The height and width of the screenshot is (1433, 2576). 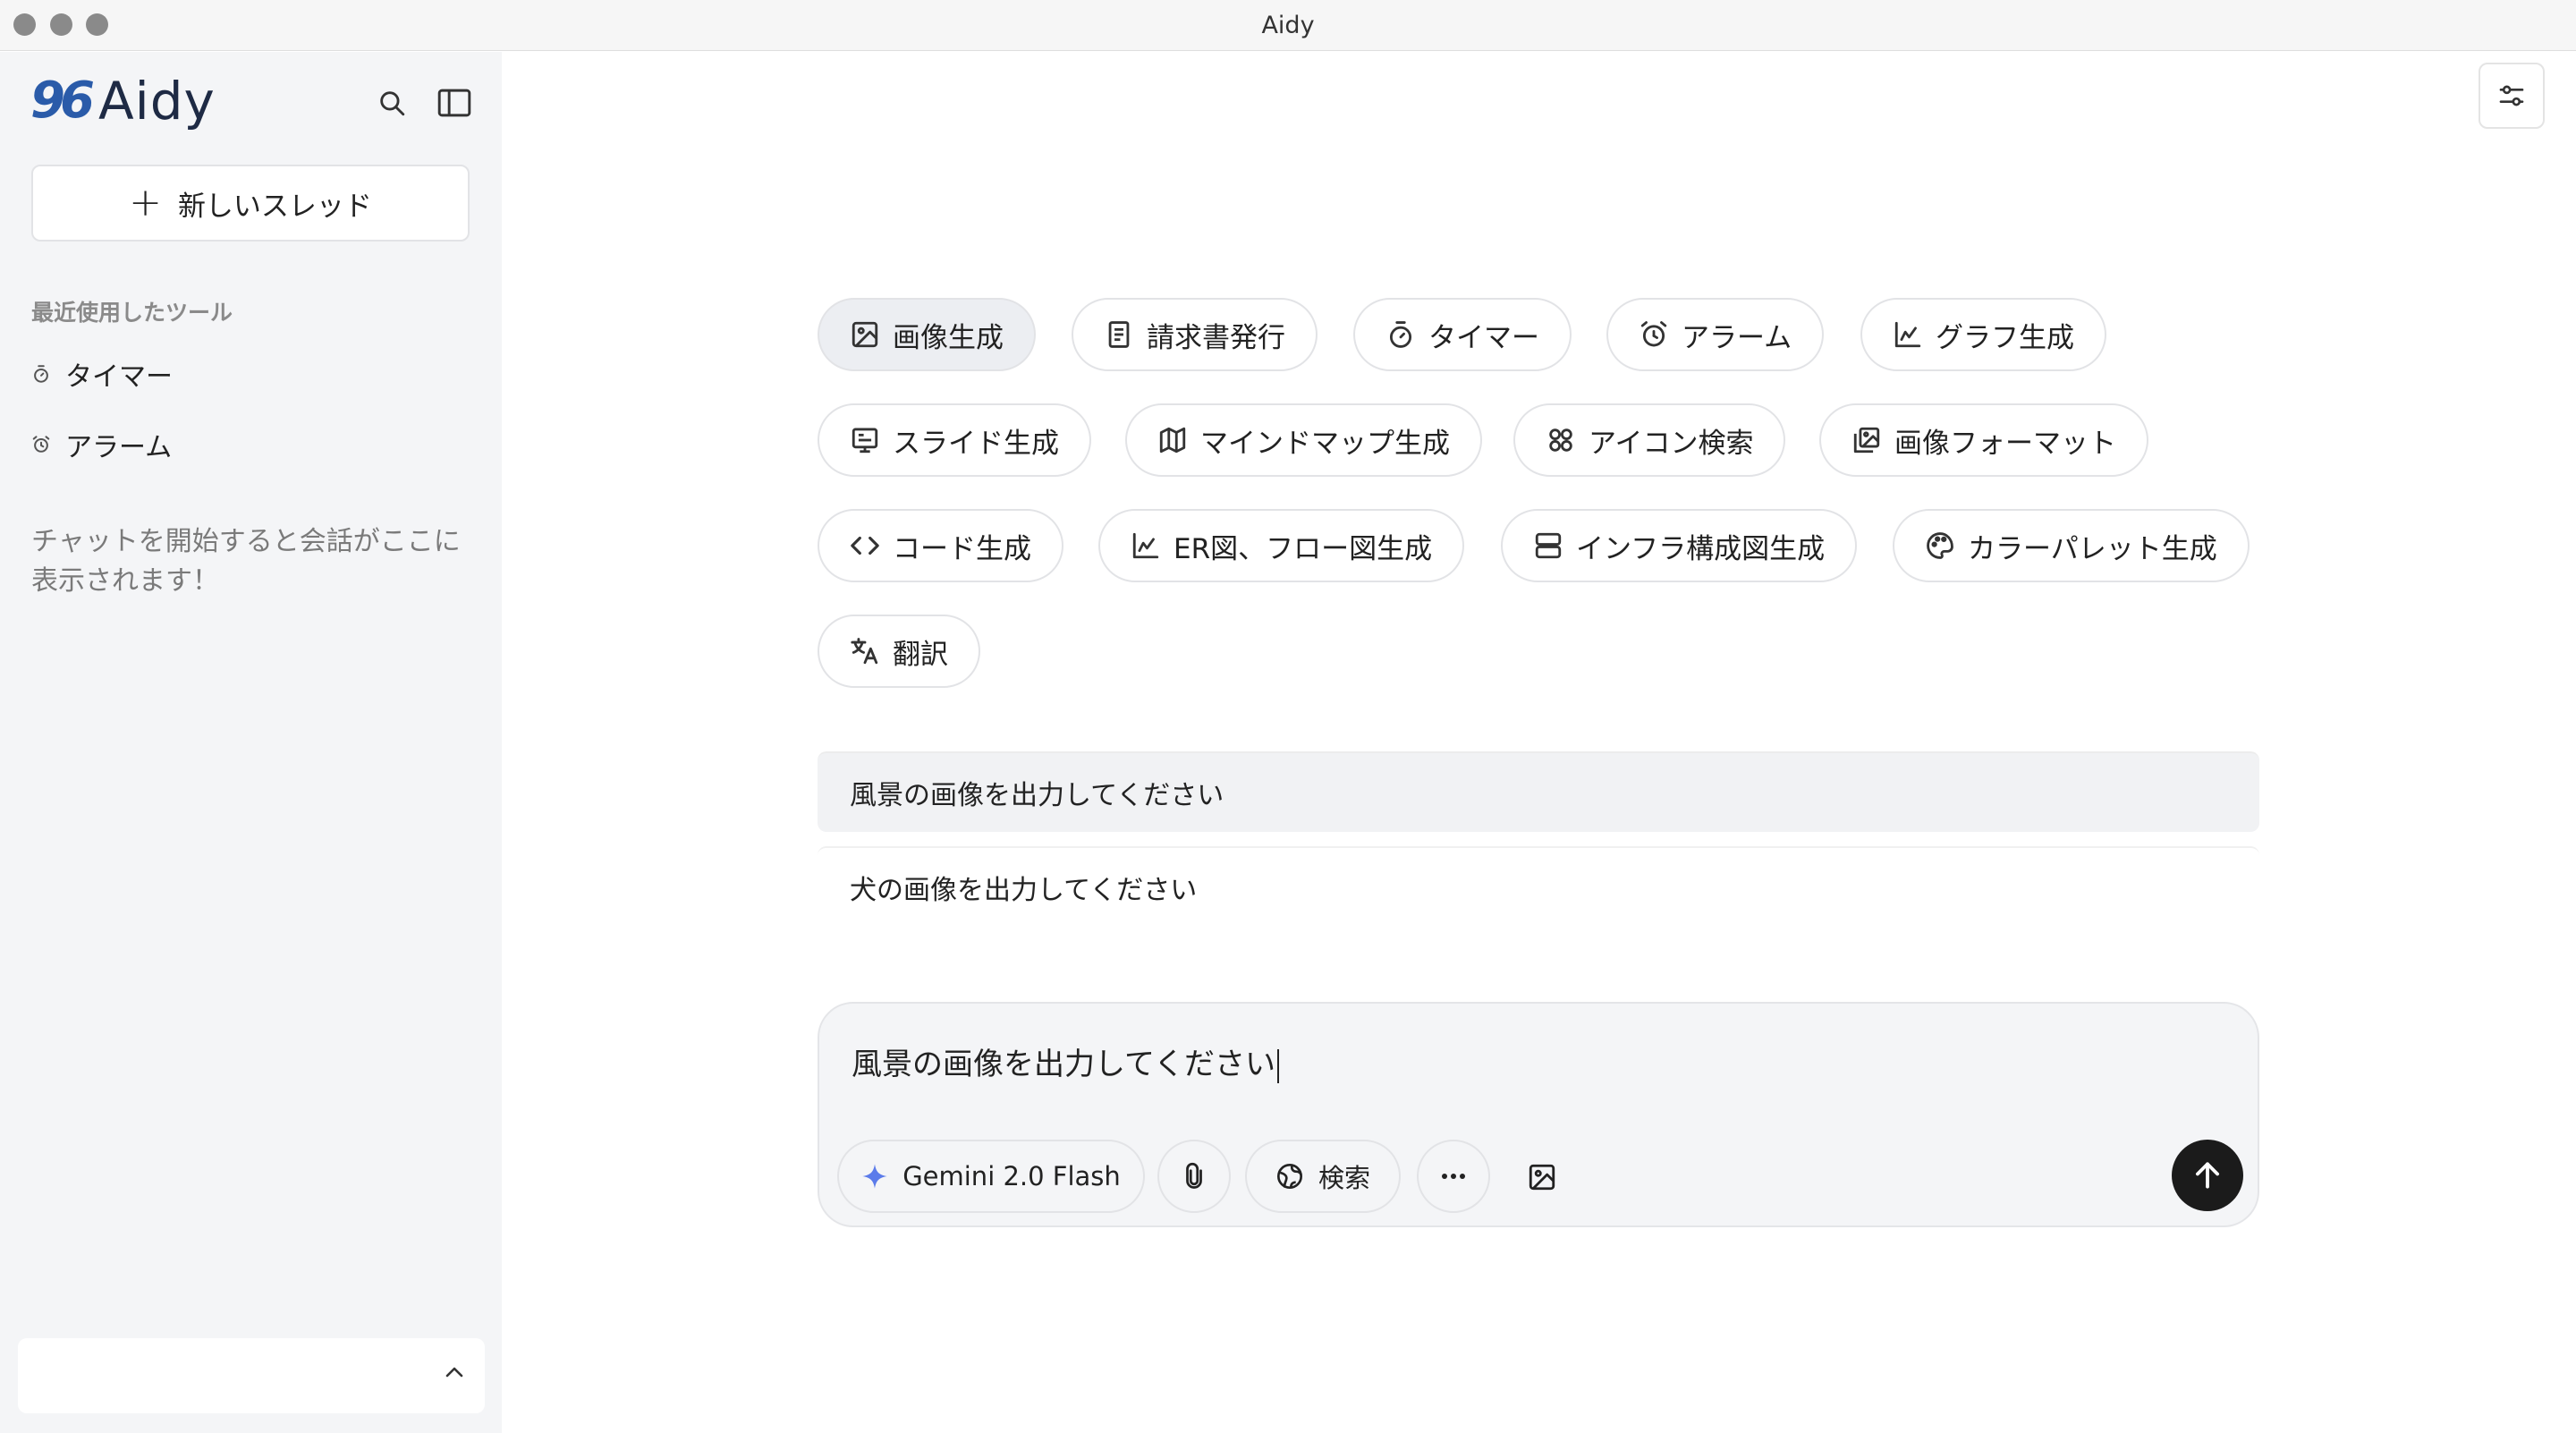 I want to click on paperclip-icon, so click(x=1194, y=1175).